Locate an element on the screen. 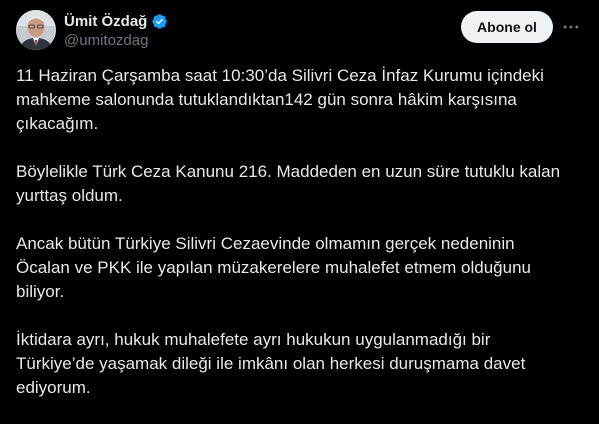  author-name-row: Ümit Özdağ is located at coordinates (116, 21).